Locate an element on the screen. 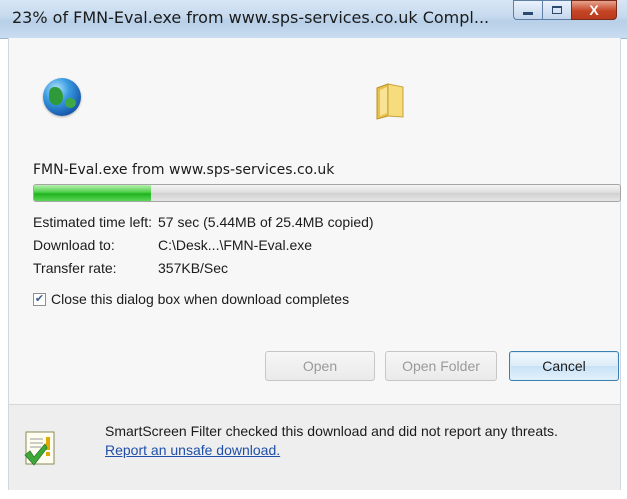 This screenshot has height=499, width=627. open-folder-button: Open Folder is located at coordinates (441, 366).